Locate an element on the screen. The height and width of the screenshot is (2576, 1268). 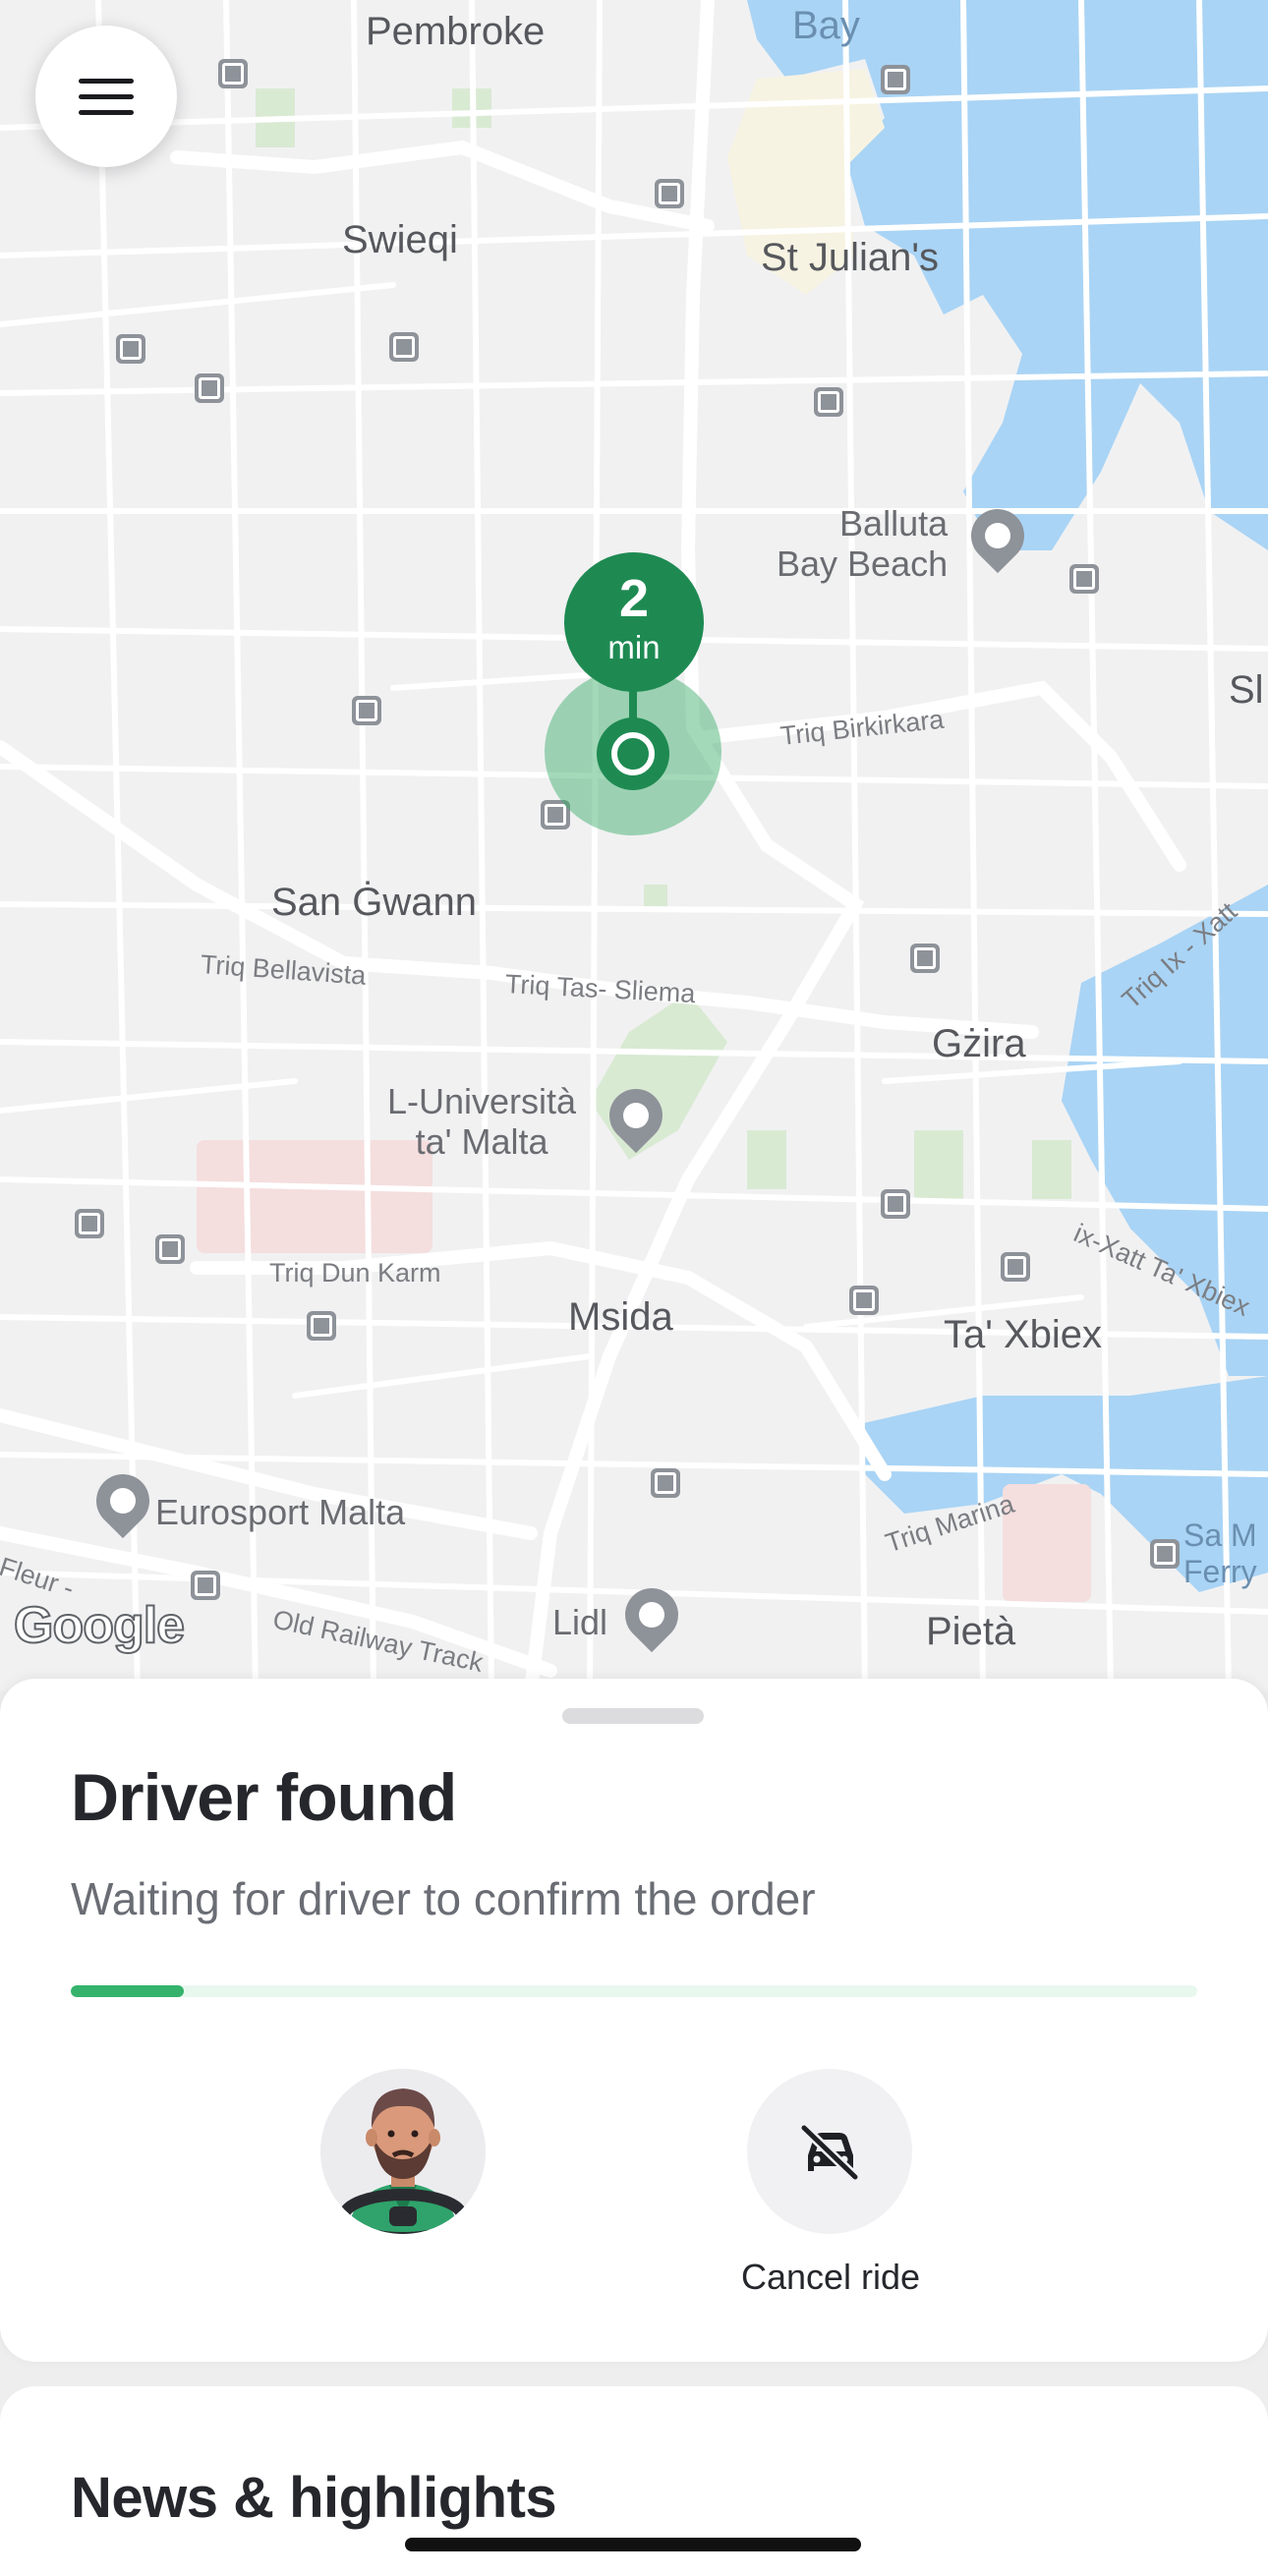
eta-bubble: 2 min is located at coordinates (634, 622).